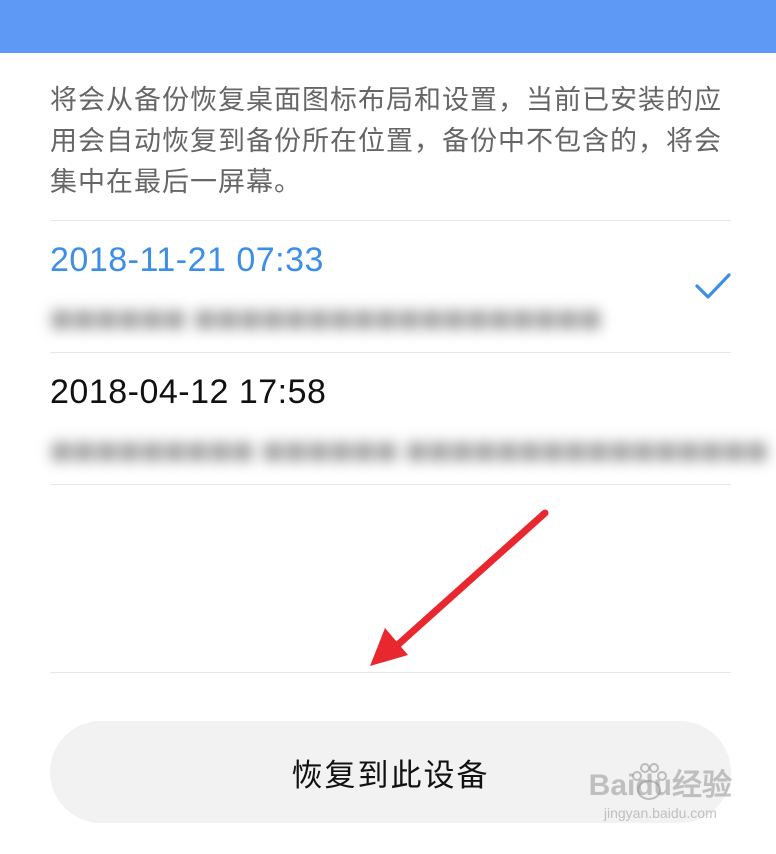  Describe the element at coordinates (187, 260) in the screenshot. I see `backup-date: 2018-11-21 07:33` at that location.